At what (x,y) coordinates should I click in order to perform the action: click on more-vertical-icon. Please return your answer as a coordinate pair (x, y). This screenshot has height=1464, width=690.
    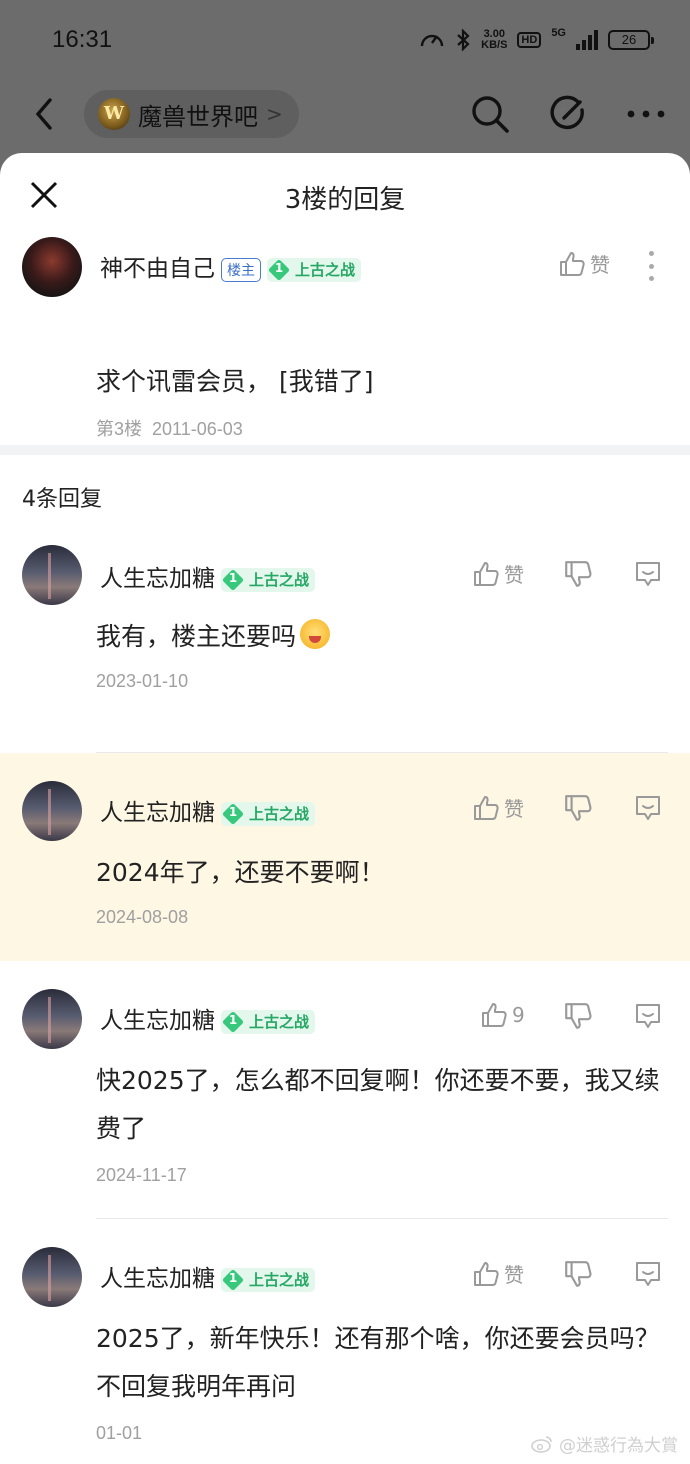
    Looking at the image, I should click on (651, 266).